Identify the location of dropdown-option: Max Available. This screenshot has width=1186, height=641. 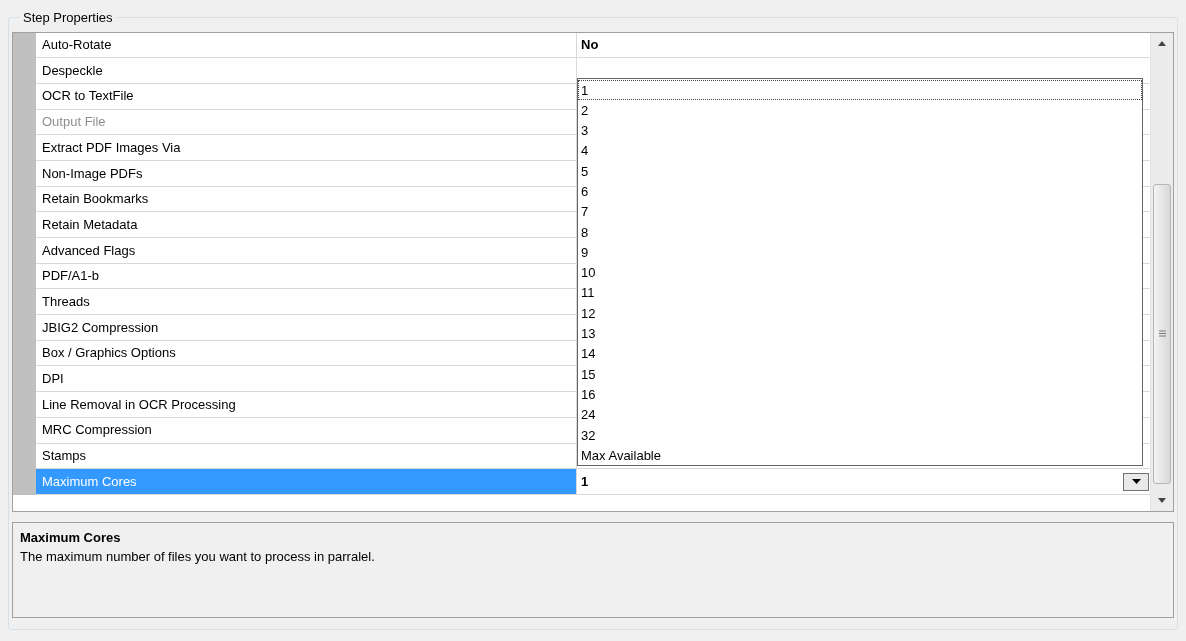
(860, 455).